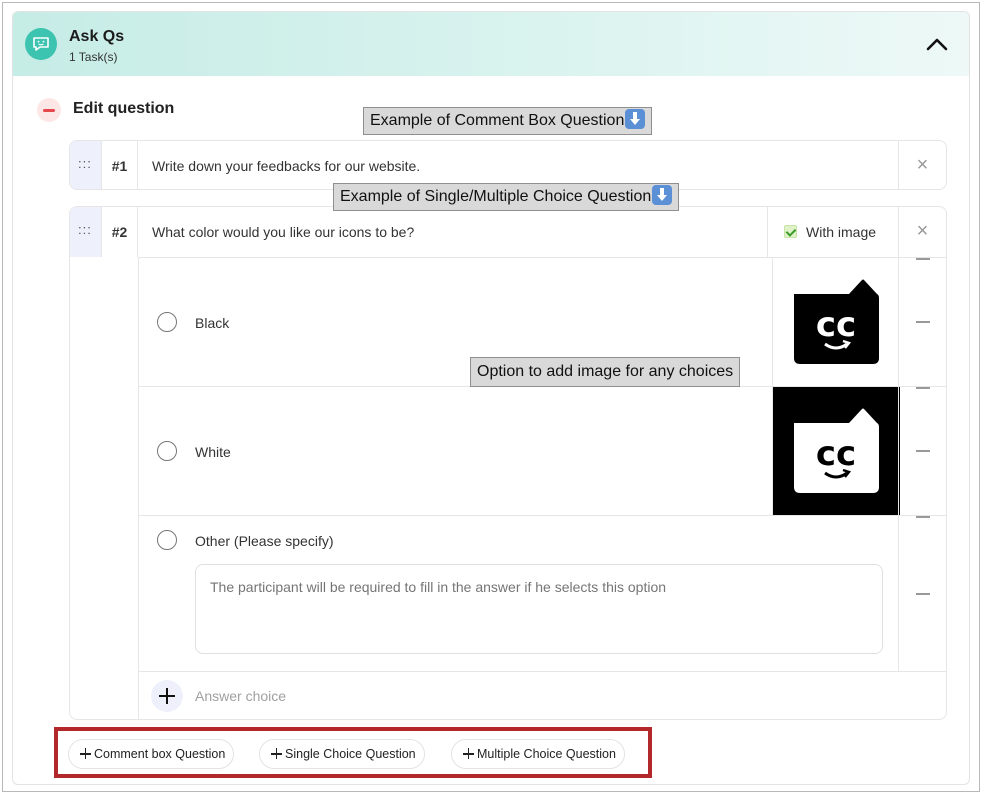 This screenshot has height=796, width=984. Describe the element at coordinates (124, 108) in the screenshot. I see `edit-question-label: Edit question` at that location.